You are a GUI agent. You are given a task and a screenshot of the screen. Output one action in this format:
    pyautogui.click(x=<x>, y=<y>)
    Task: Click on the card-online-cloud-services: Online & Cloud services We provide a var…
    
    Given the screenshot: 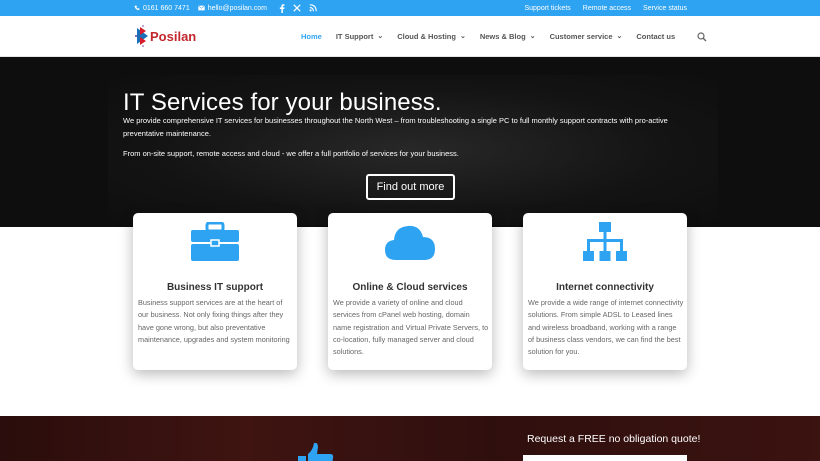 What is the action you would take?
    pyautogui.click(x=410, y=291)
    